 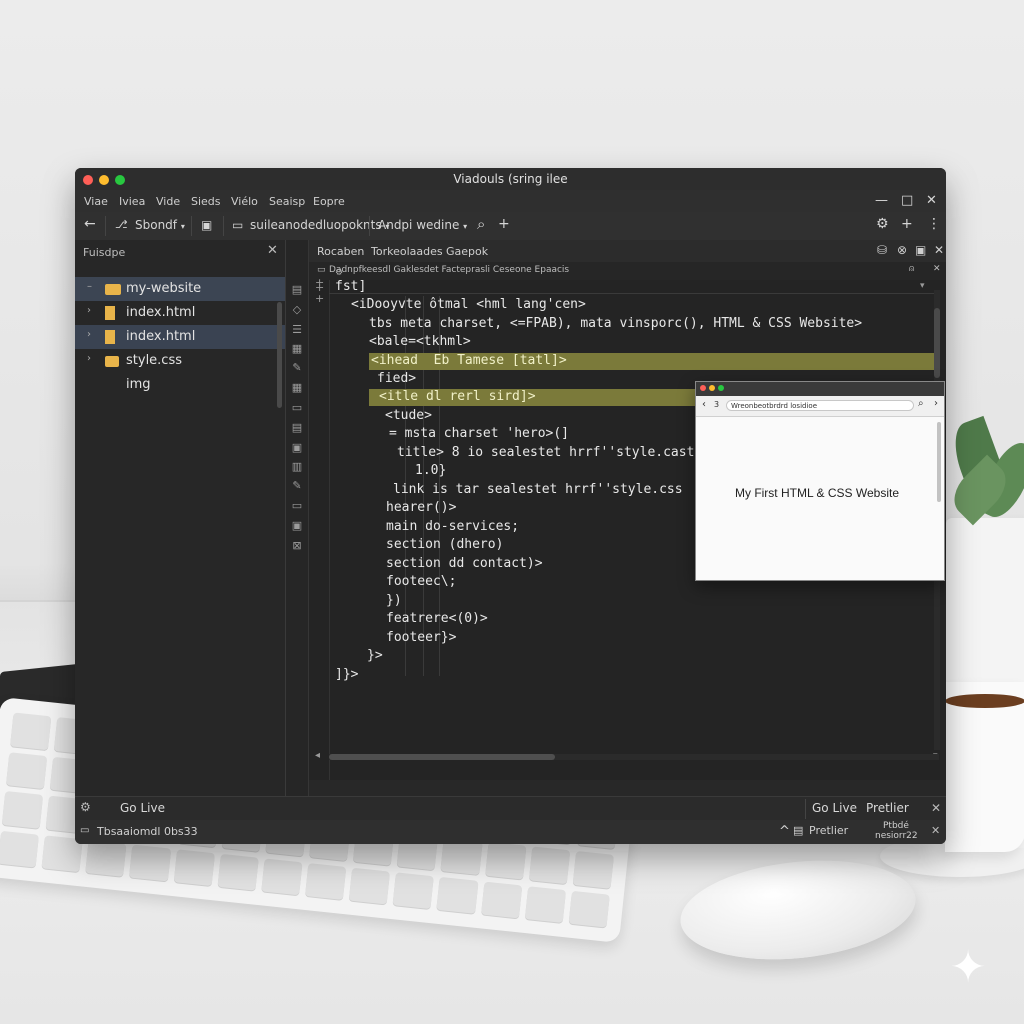 I want to click on code-line: section (dhero), so click(x=445, y=544).